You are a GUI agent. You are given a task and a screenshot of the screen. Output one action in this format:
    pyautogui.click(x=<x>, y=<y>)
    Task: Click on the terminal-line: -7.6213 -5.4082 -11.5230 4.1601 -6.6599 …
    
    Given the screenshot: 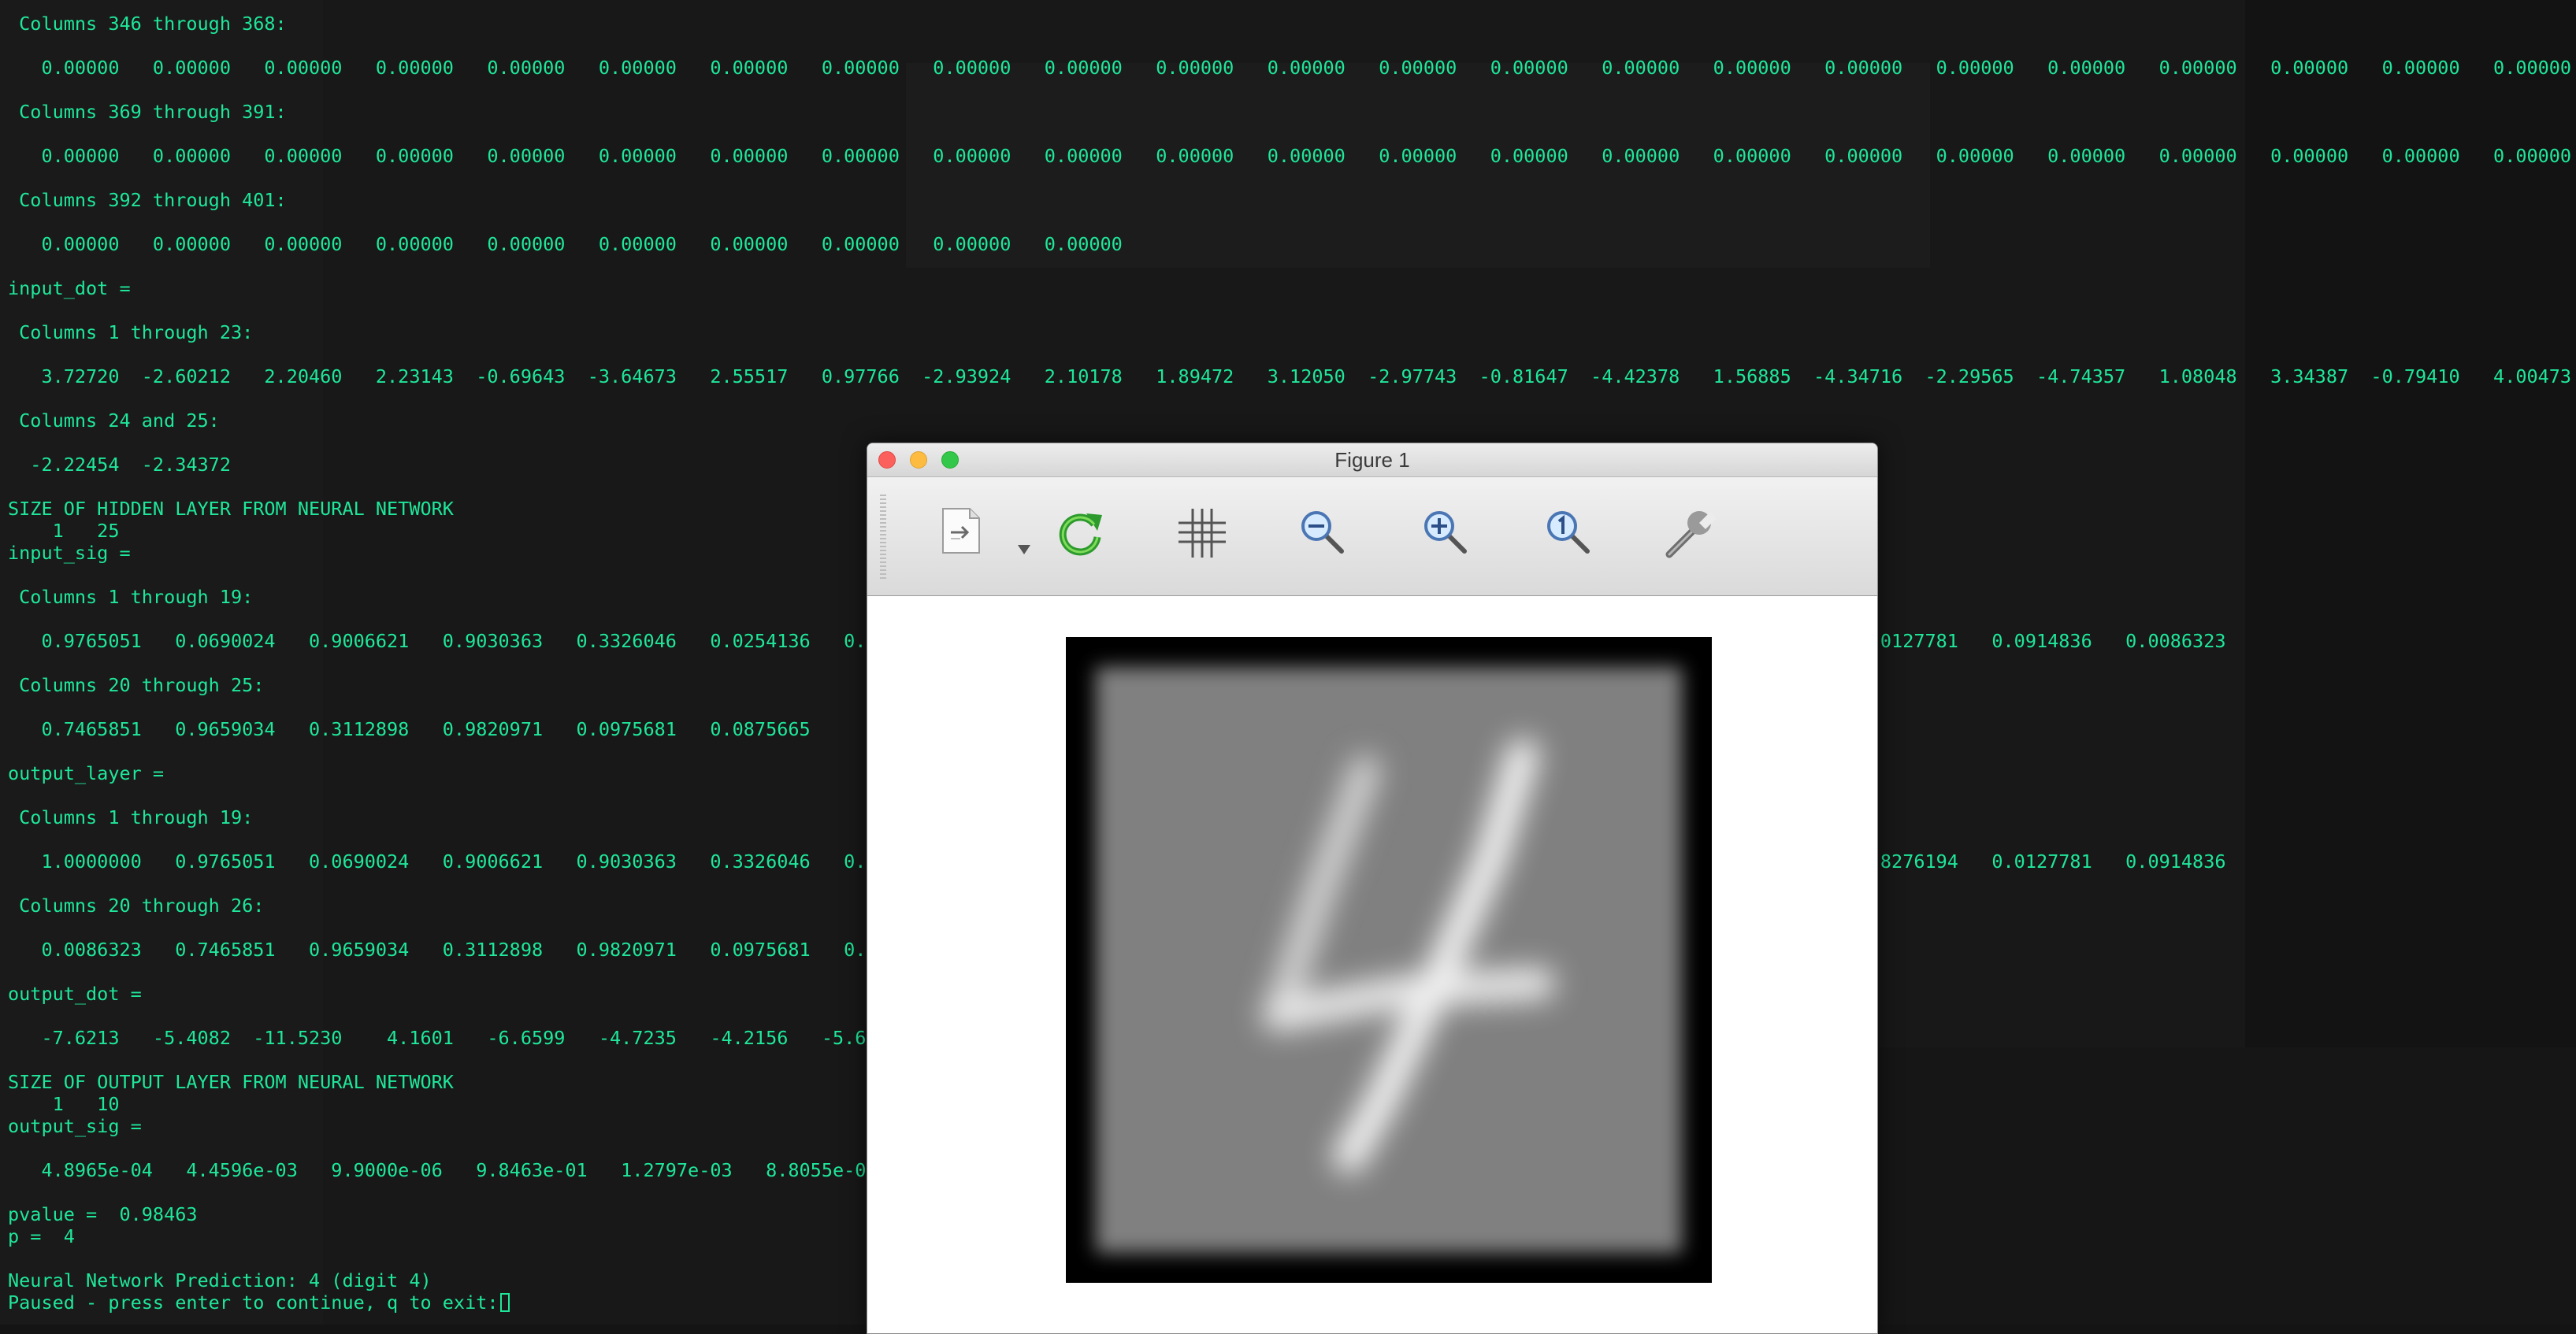 What is the action you would take?
    pyautogui.click(x=443, y=1038)
    